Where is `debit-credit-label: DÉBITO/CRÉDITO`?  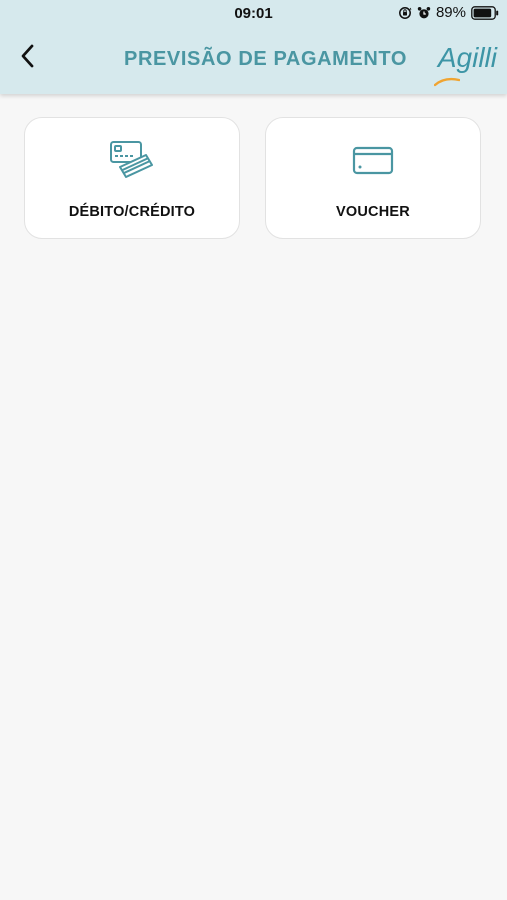
debit-credit-label: DÉBITO/CRÉDITO is located at coordinates (132, 212).